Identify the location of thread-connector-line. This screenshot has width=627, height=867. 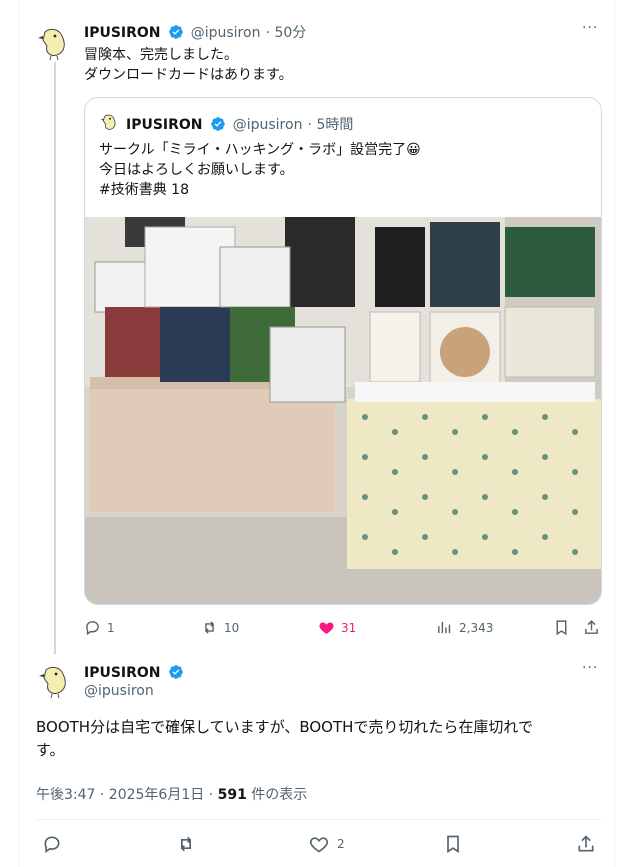
(55, 356).